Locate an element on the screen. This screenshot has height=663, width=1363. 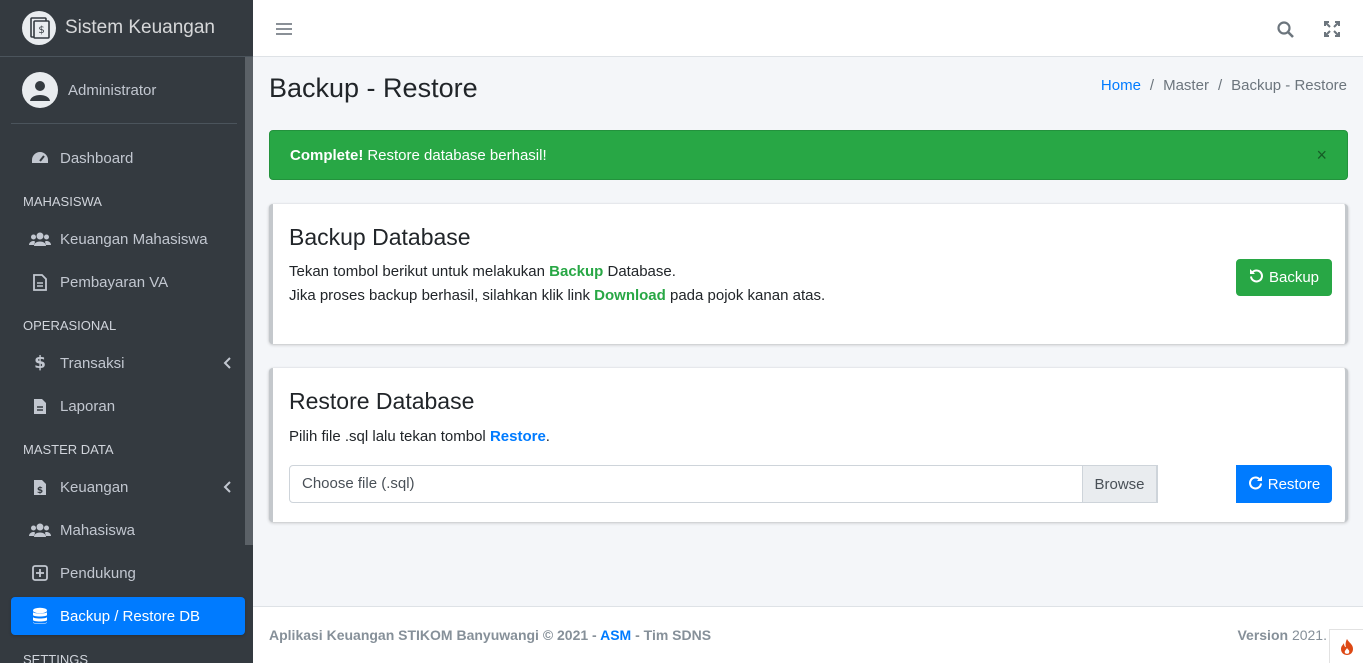
file-input-placeholder: Choose file (.sql) is located at coordinates (358, 483).